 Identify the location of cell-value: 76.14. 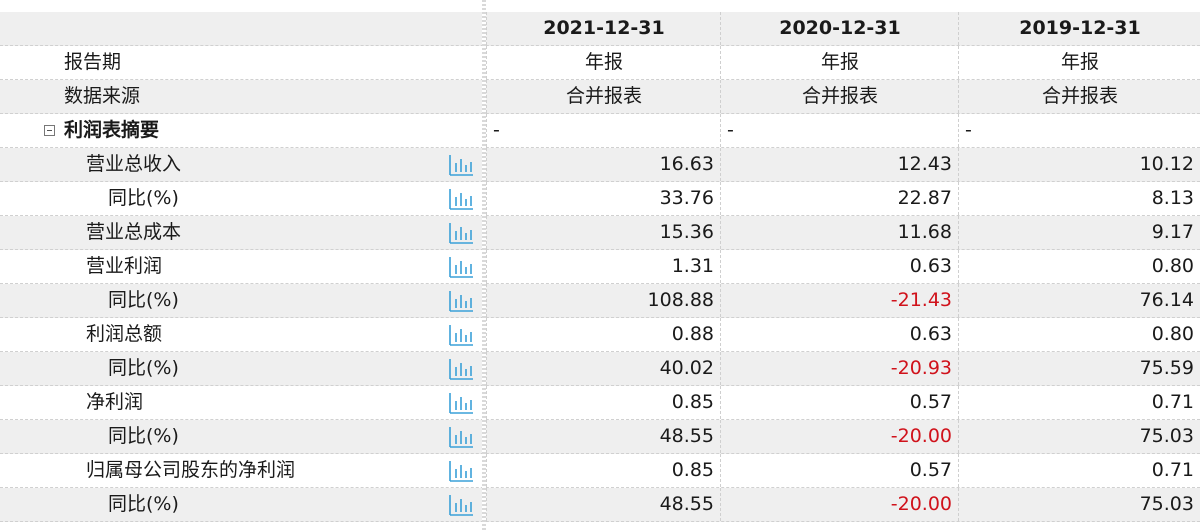
(1079, 300).